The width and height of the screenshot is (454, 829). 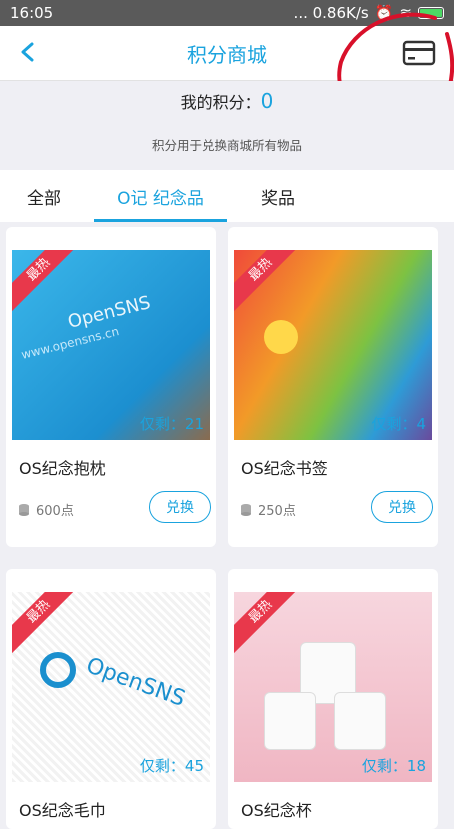 I want to click on stock-label: 仅剩：21, so click(x=171, y=424).